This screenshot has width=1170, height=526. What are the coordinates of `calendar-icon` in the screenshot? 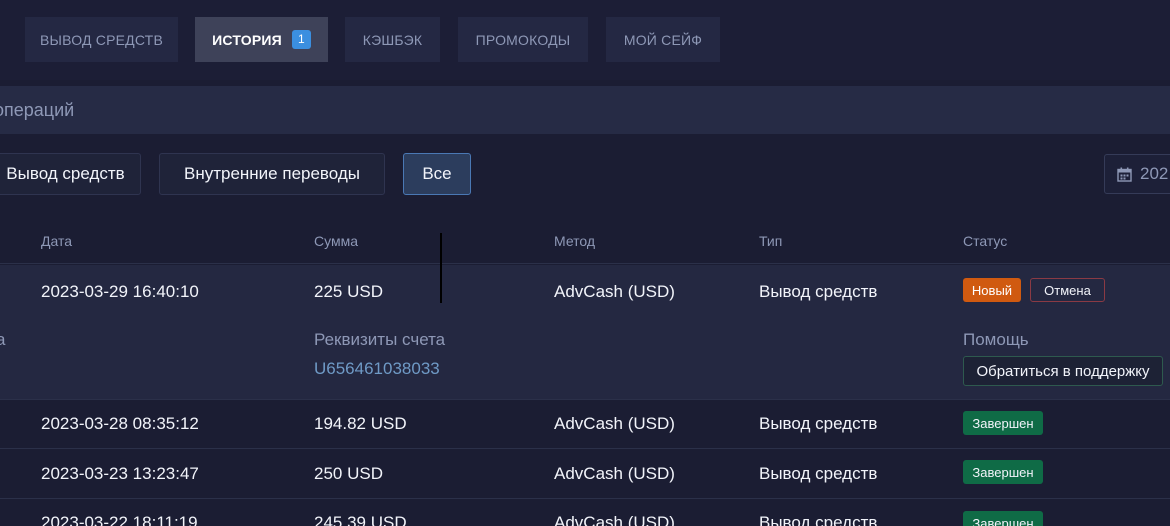 It's located at (1124, 174).